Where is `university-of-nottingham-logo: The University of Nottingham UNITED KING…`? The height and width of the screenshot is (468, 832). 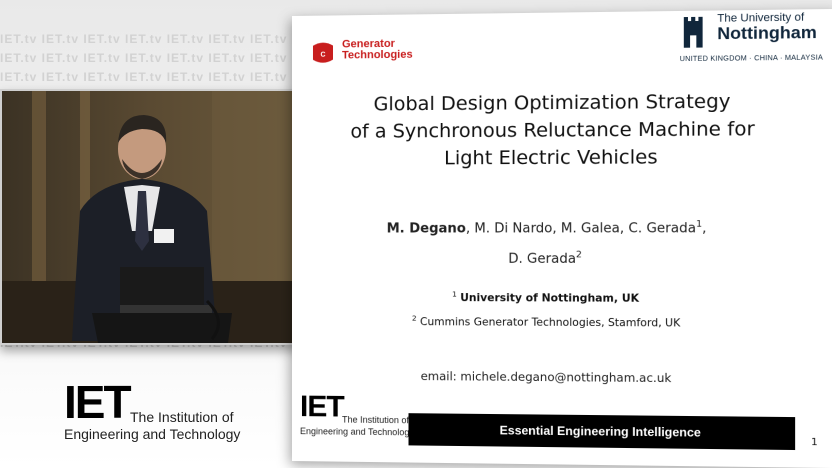
university-of-nottingham-logo: The University of Nottingham UNITED KING… is located at coordinates (751, 37).